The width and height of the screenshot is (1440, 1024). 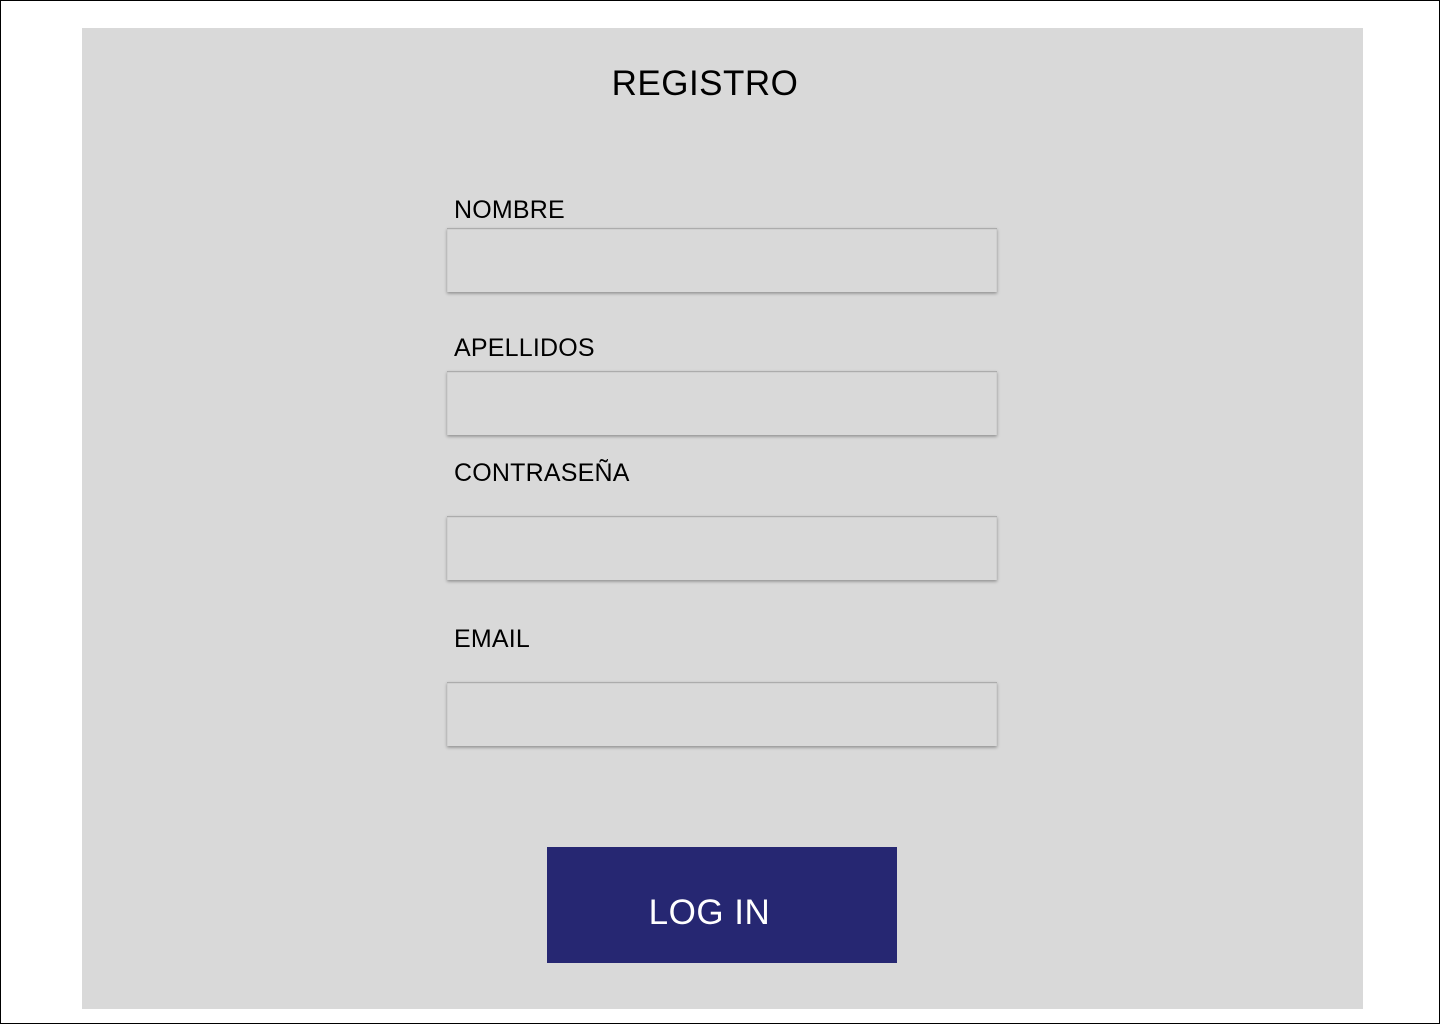 What do you see at coordinates (542, 473) in the screenshot?
I see `contrasena-label: CONTRASEÑA` at bounding box center [542, 473].